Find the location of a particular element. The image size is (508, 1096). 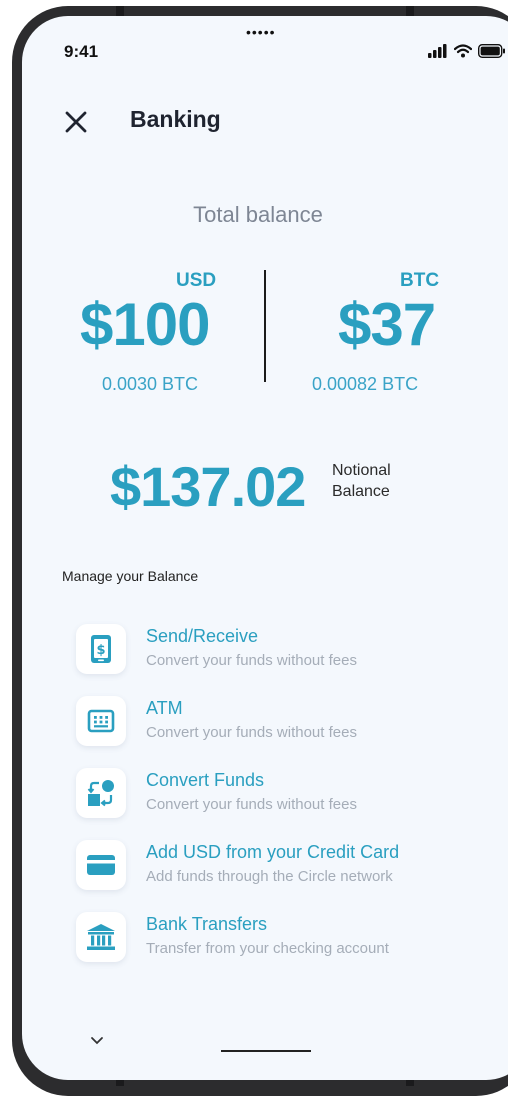

notional-label-line1: Notional is located at coordinates (361, 470).